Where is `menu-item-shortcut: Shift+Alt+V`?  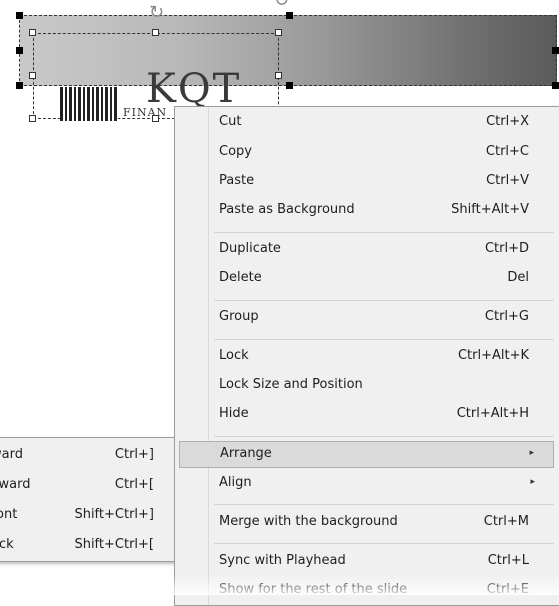 menu-item-shortcut: Shift+Alt+V is located at coordinates (490, 209).